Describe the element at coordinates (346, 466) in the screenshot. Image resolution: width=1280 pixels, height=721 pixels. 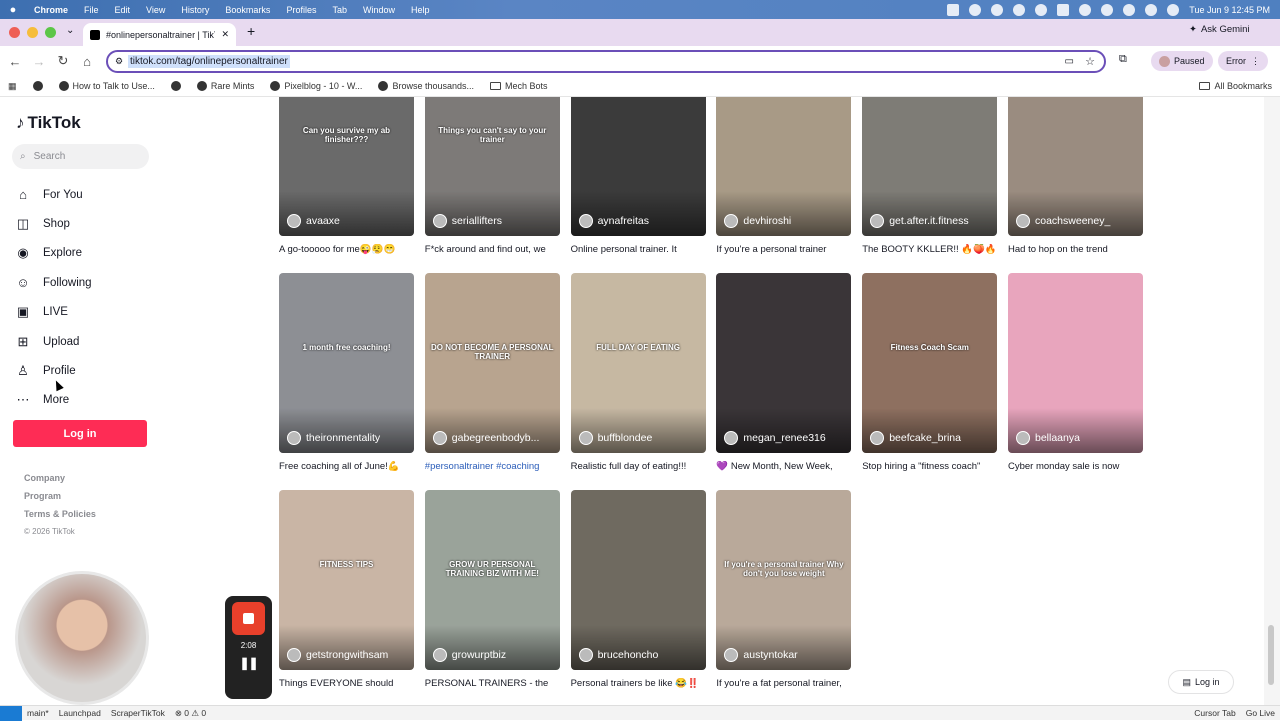
I see `video-caption: Free coaching all of June!💪` at that location.